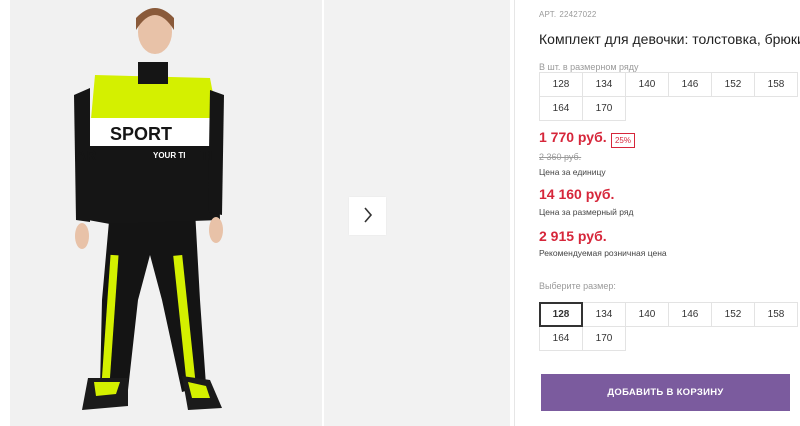 The width and height of the screenshot is (800, 426). I want to click on chevron-right-icon, so click(368, 216).